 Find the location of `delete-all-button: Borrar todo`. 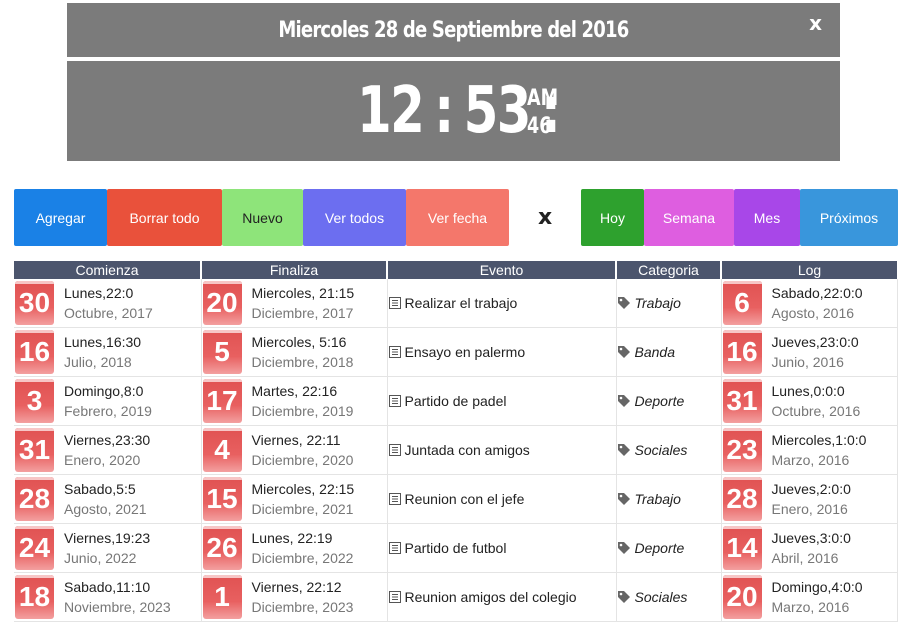

delete-all-button: Borrar todo is located at coordinates (164, 217).